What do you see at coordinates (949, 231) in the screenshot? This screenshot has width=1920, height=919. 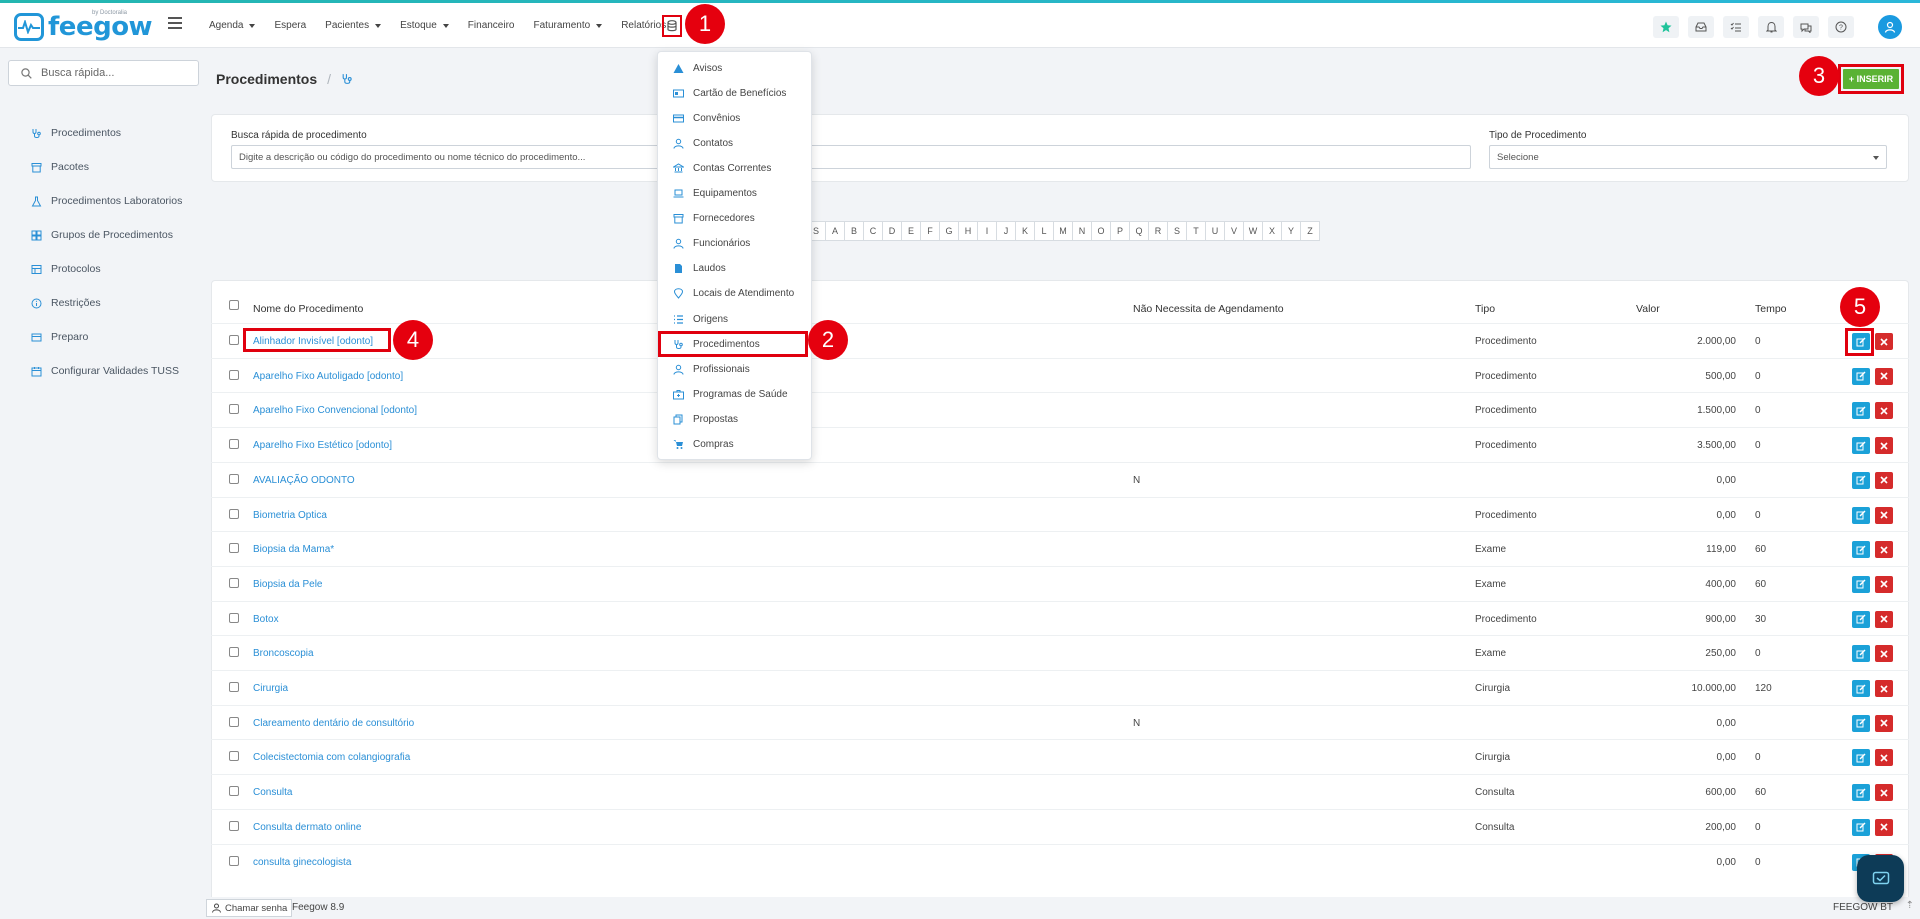 I see `alphabet-letter: G` at bounding box center [949, 231].